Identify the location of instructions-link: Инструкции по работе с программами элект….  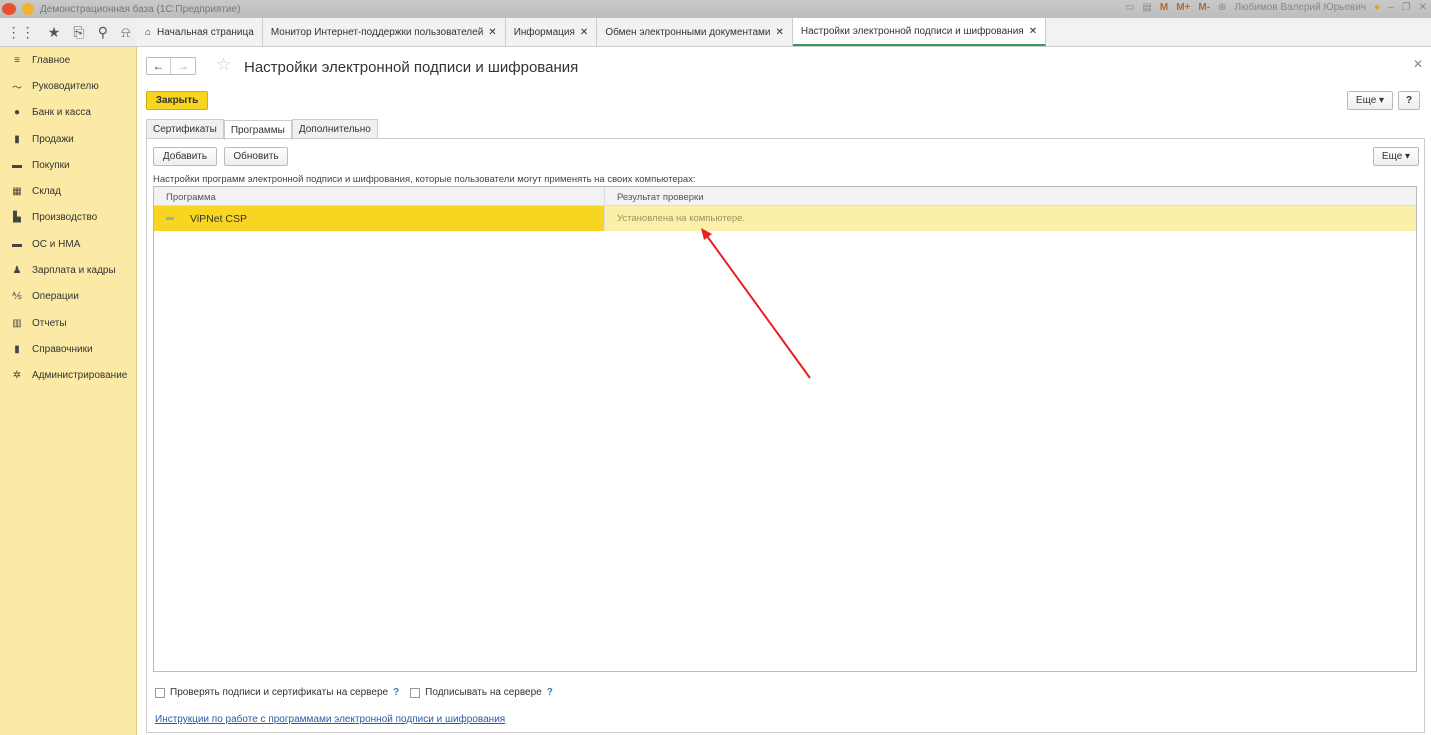
(330, 719).